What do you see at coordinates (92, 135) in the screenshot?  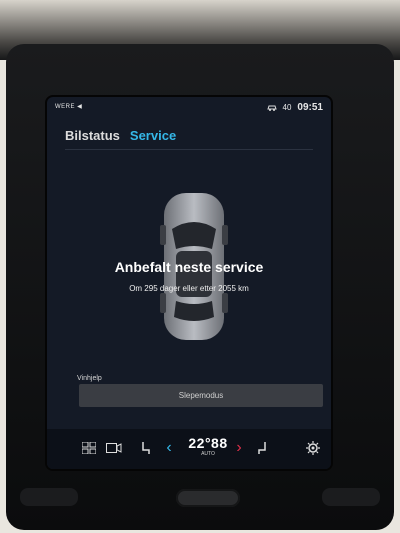 I see `tab-bilstatus: Bilstatus` at bounding box center [92, 135].